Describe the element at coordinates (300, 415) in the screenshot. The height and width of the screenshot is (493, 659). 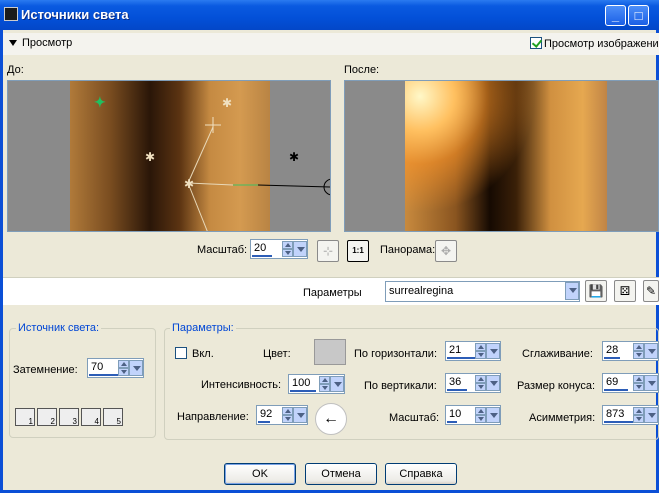
I see `direction-dropdown-button` at that location.